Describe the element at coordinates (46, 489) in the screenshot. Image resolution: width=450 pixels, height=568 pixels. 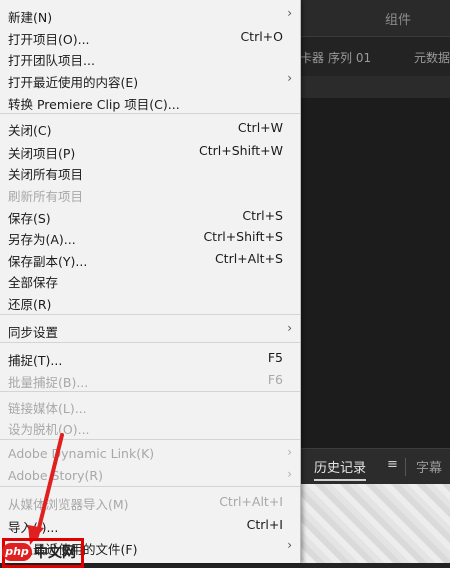
I see `annotation-arrow` at that location.